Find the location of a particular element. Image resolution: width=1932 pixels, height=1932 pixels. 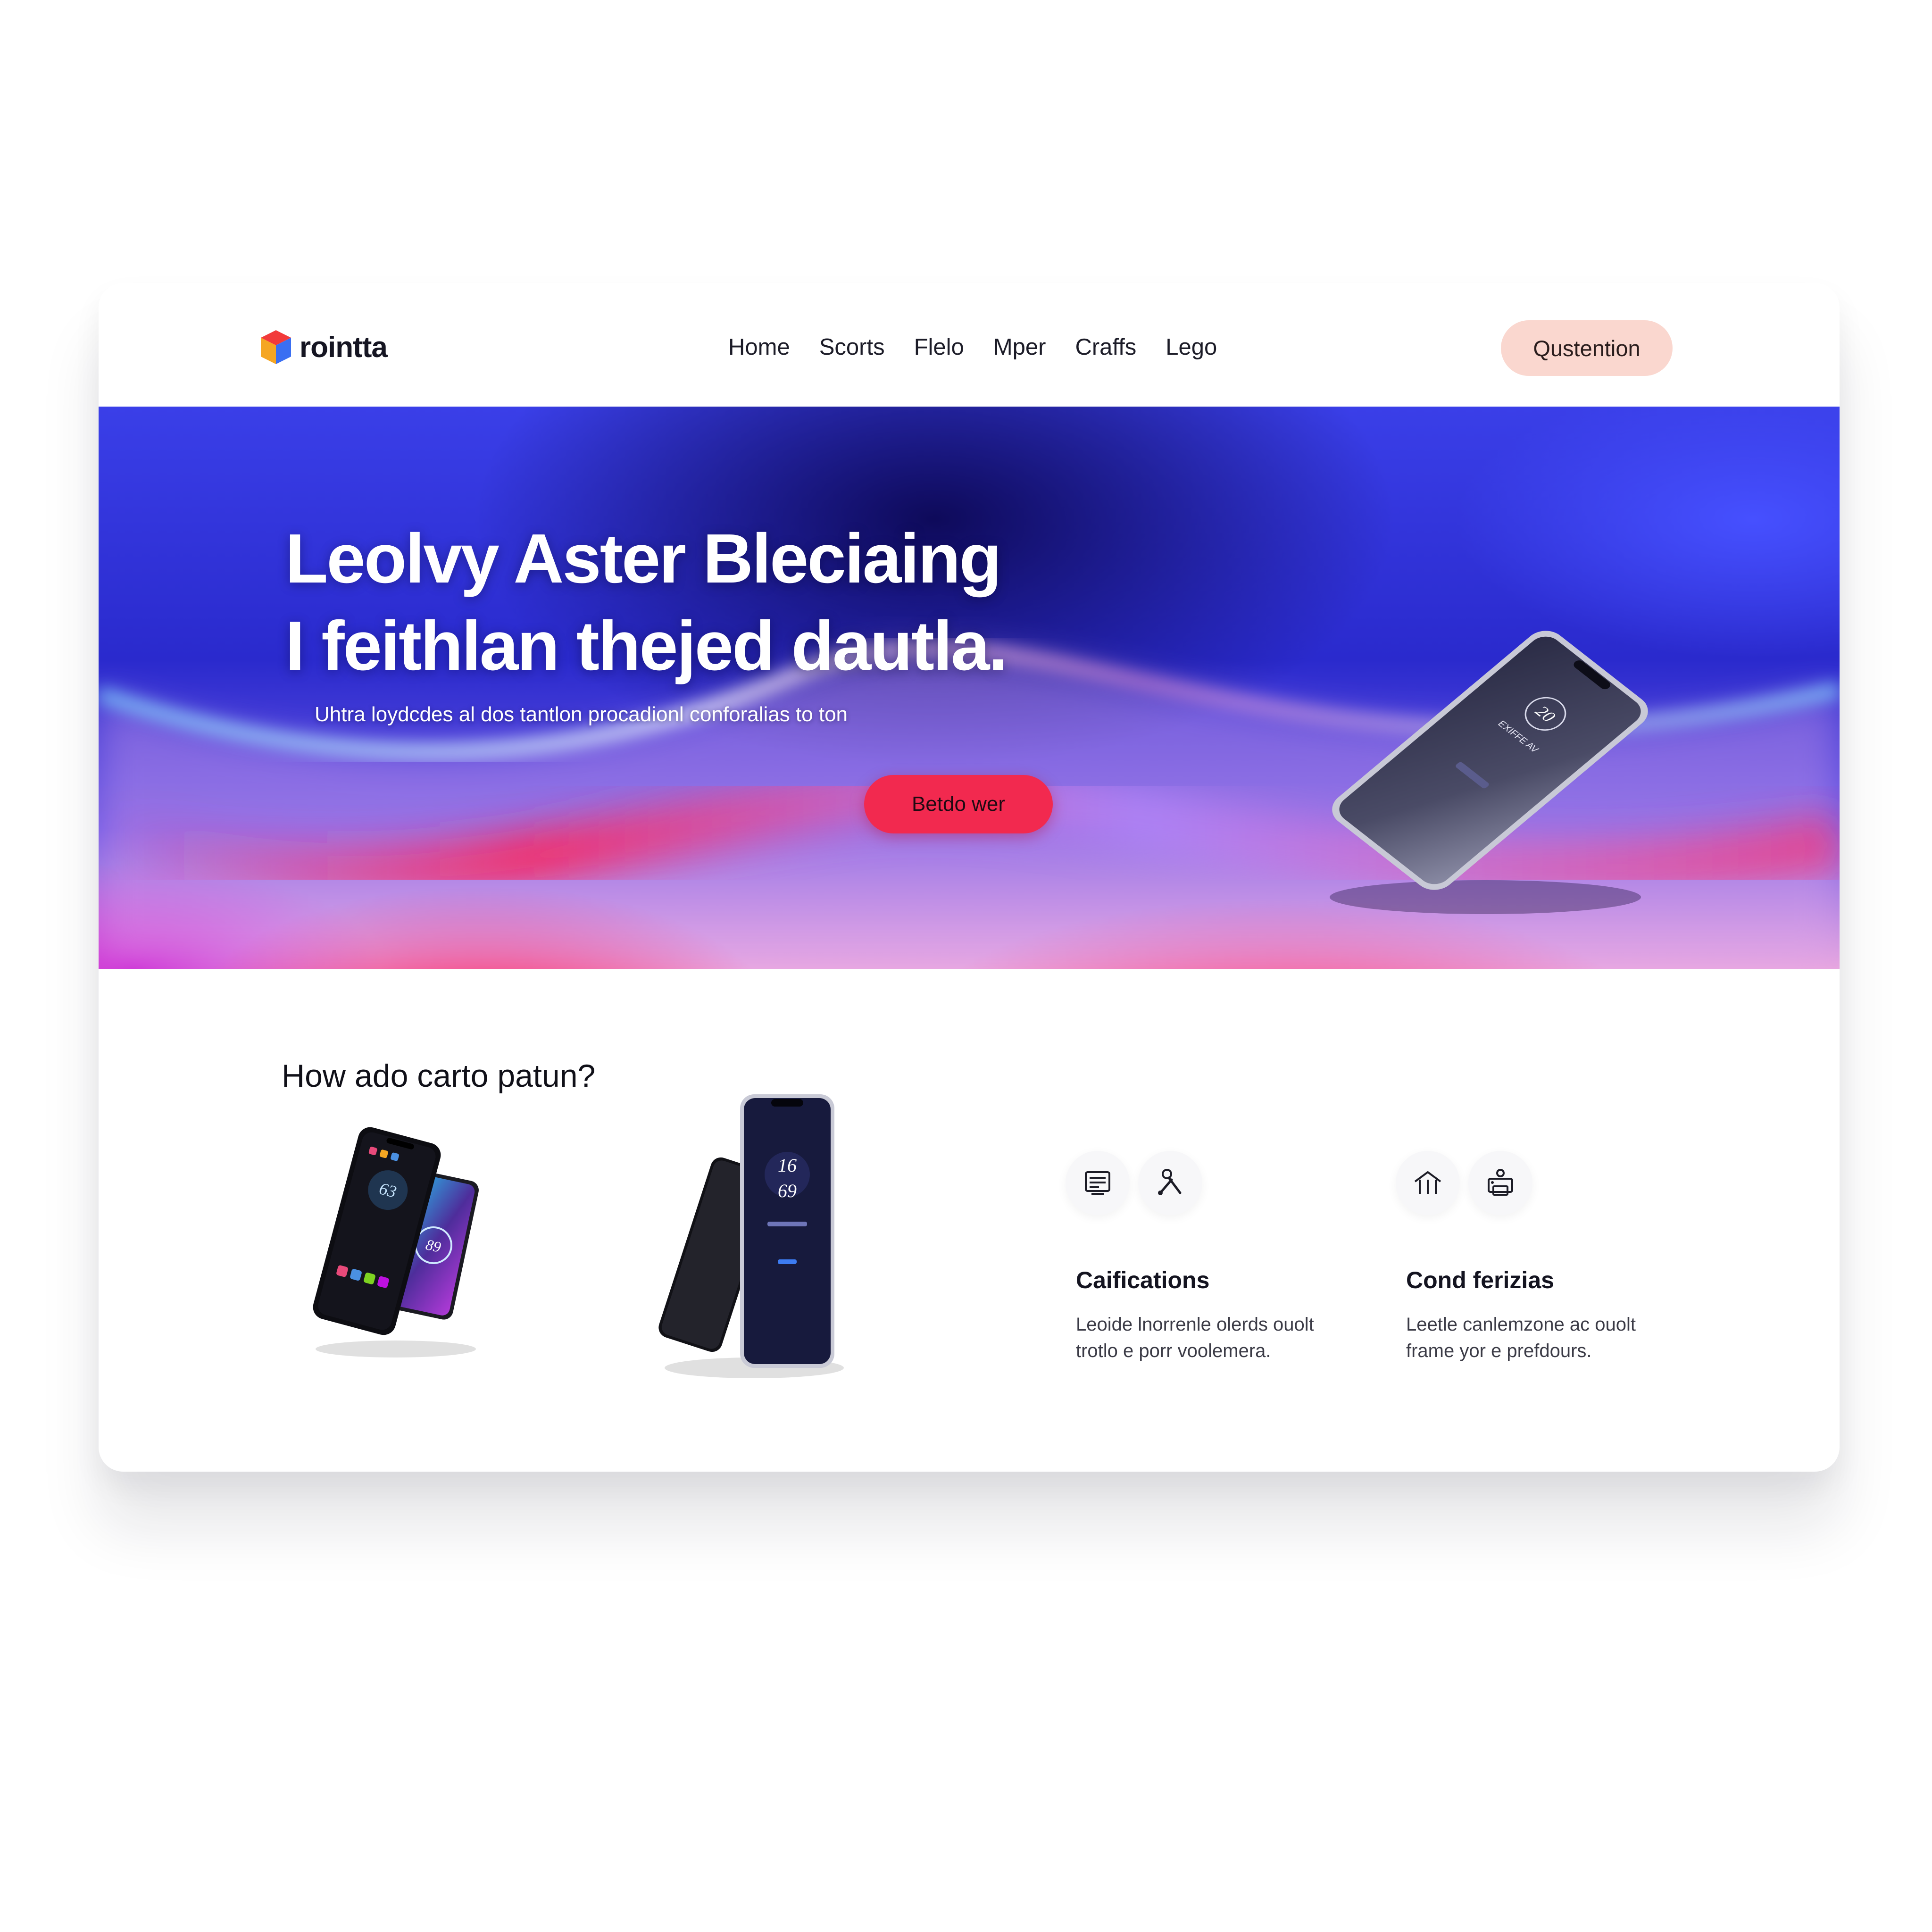

section-title: How ado carto patun? is located at coordinates (439, 1076).